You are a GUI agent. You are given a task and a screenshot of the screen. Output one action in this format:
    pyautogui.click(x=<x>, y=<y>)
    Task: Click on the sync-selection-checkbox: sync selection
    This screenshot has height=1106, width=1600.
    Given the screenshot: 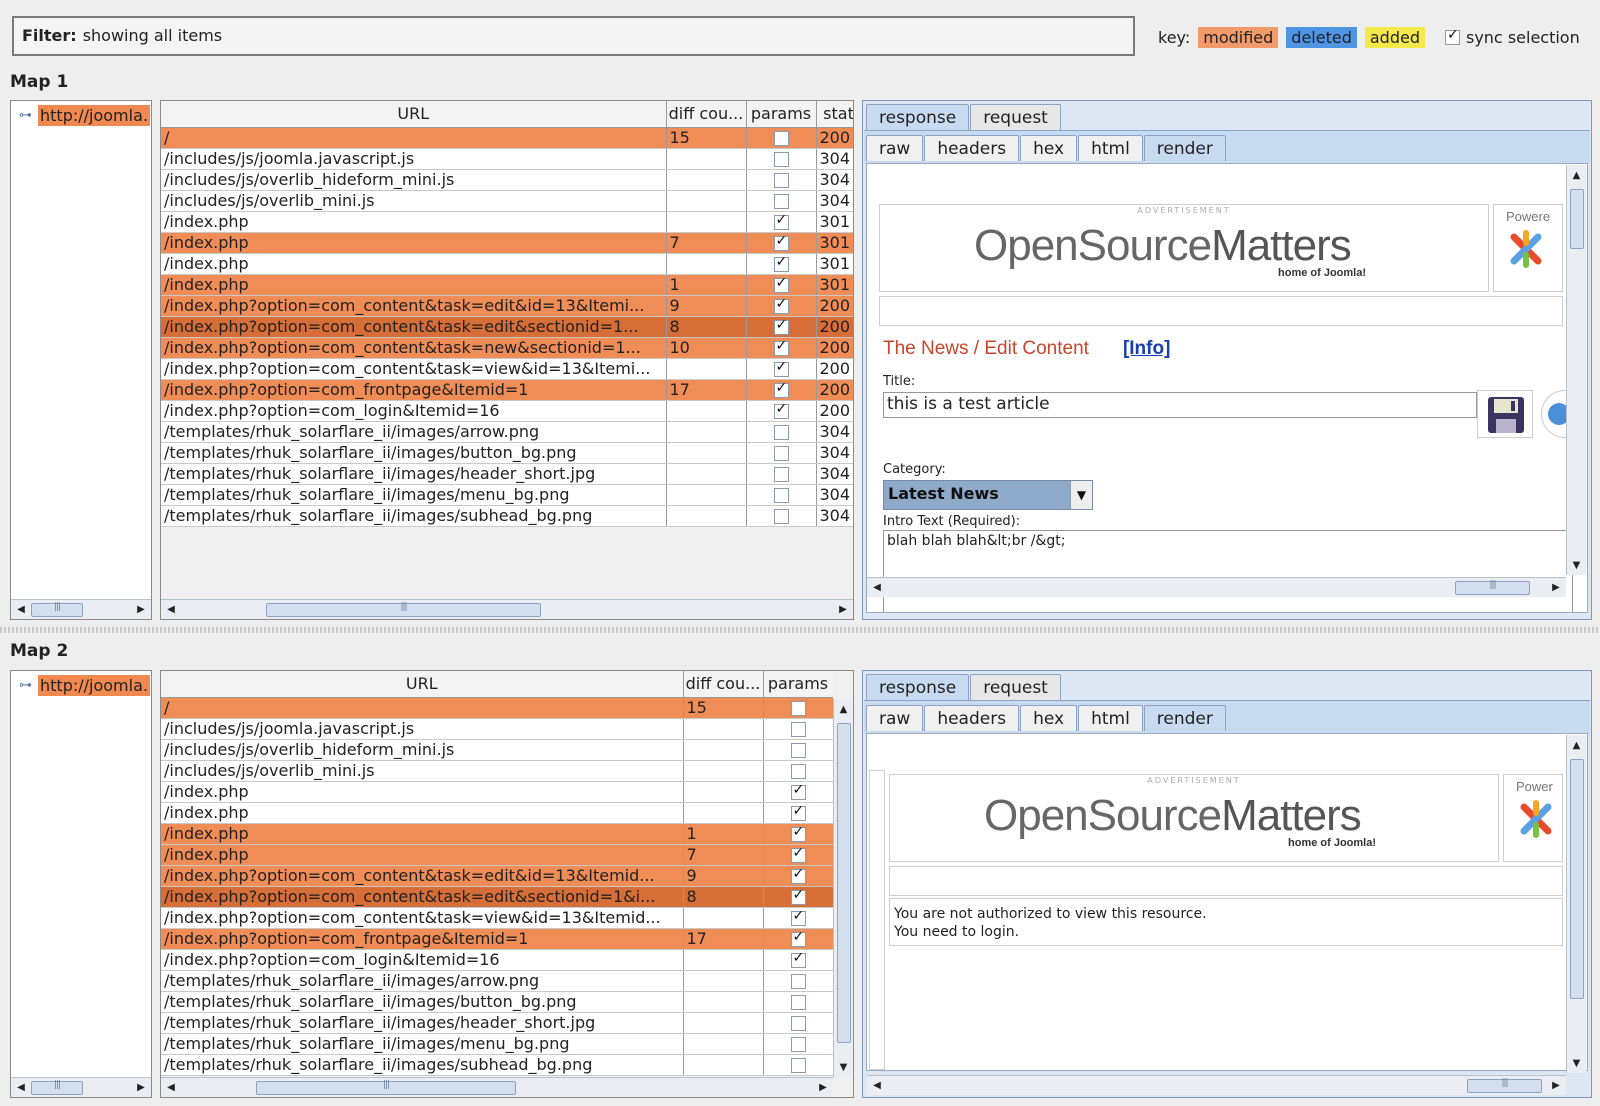 What is the action you would take?
    pyautogui.click(x=1509, y=37)
    